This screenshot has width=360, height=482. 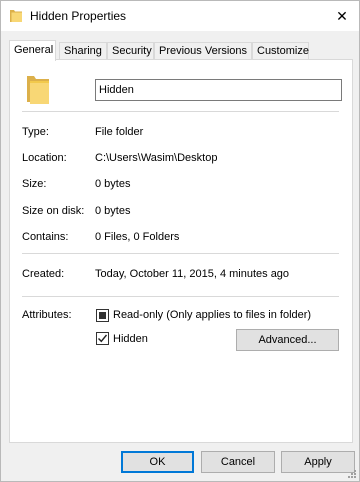 I want to click on close-icon: ✕, so click(x=342, y=15).